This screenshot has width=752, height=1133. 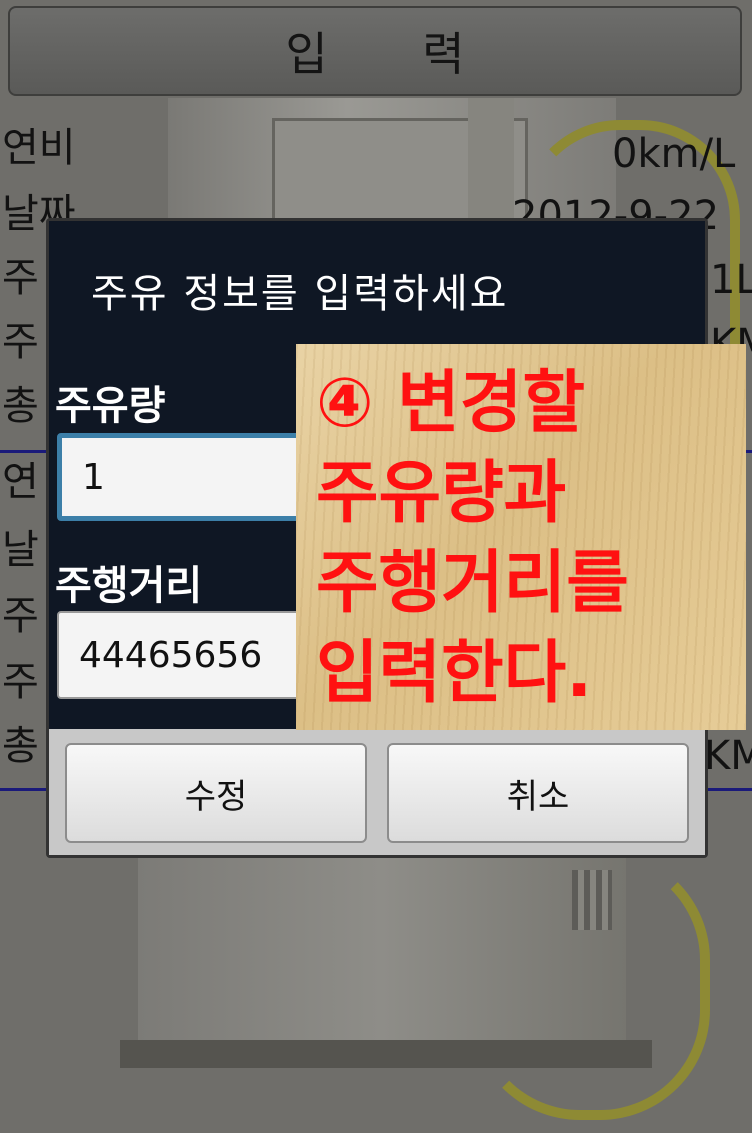 I want to click on record-label: 날, so click(x=20, y=550).